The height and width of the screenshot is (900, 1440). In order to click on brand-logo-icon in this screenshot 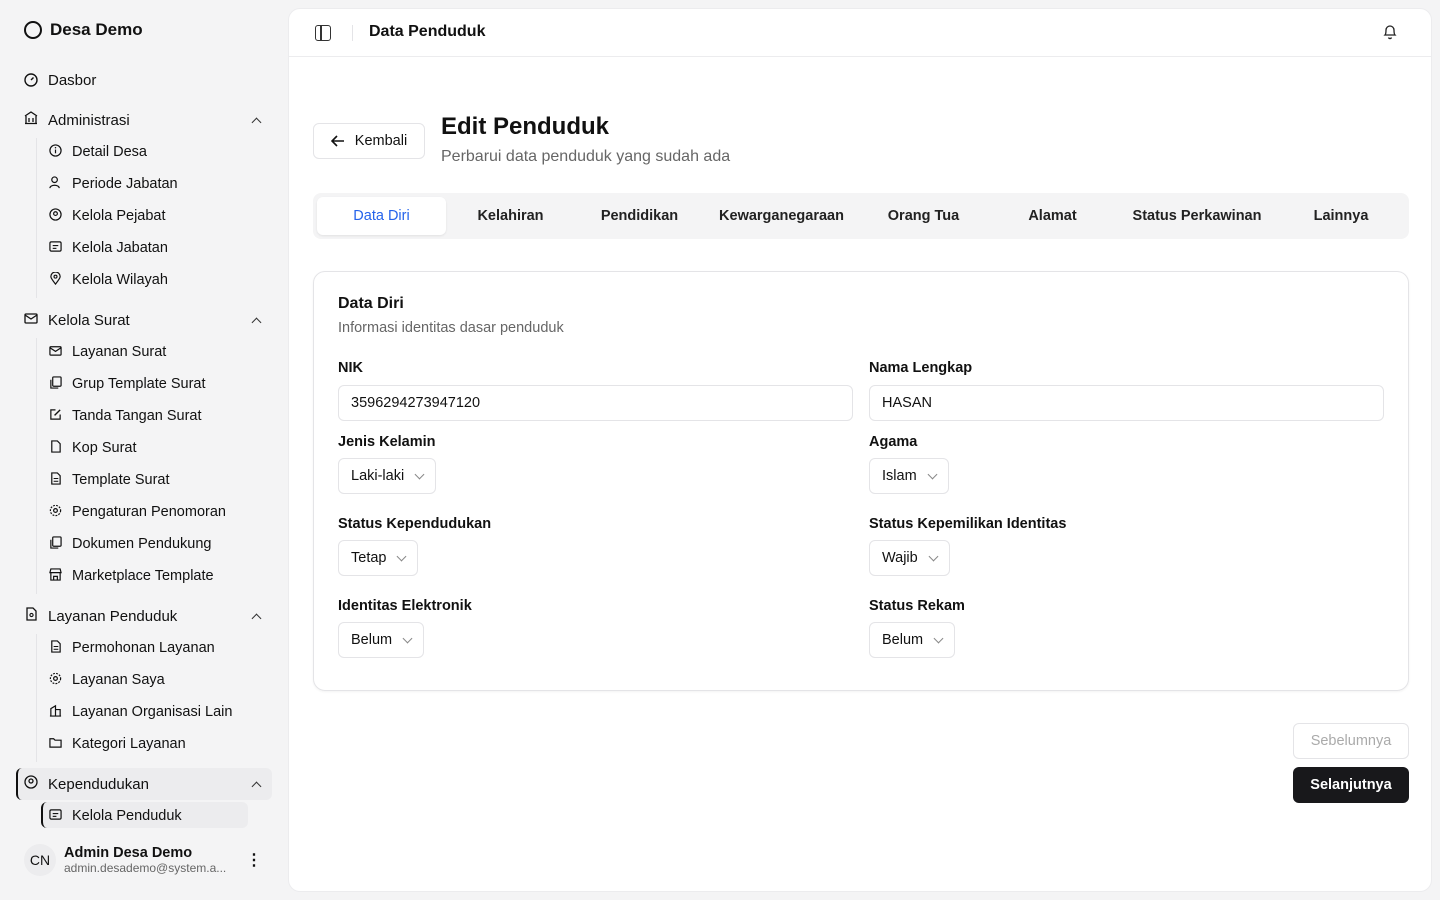, I will do `click(33, 30)`.